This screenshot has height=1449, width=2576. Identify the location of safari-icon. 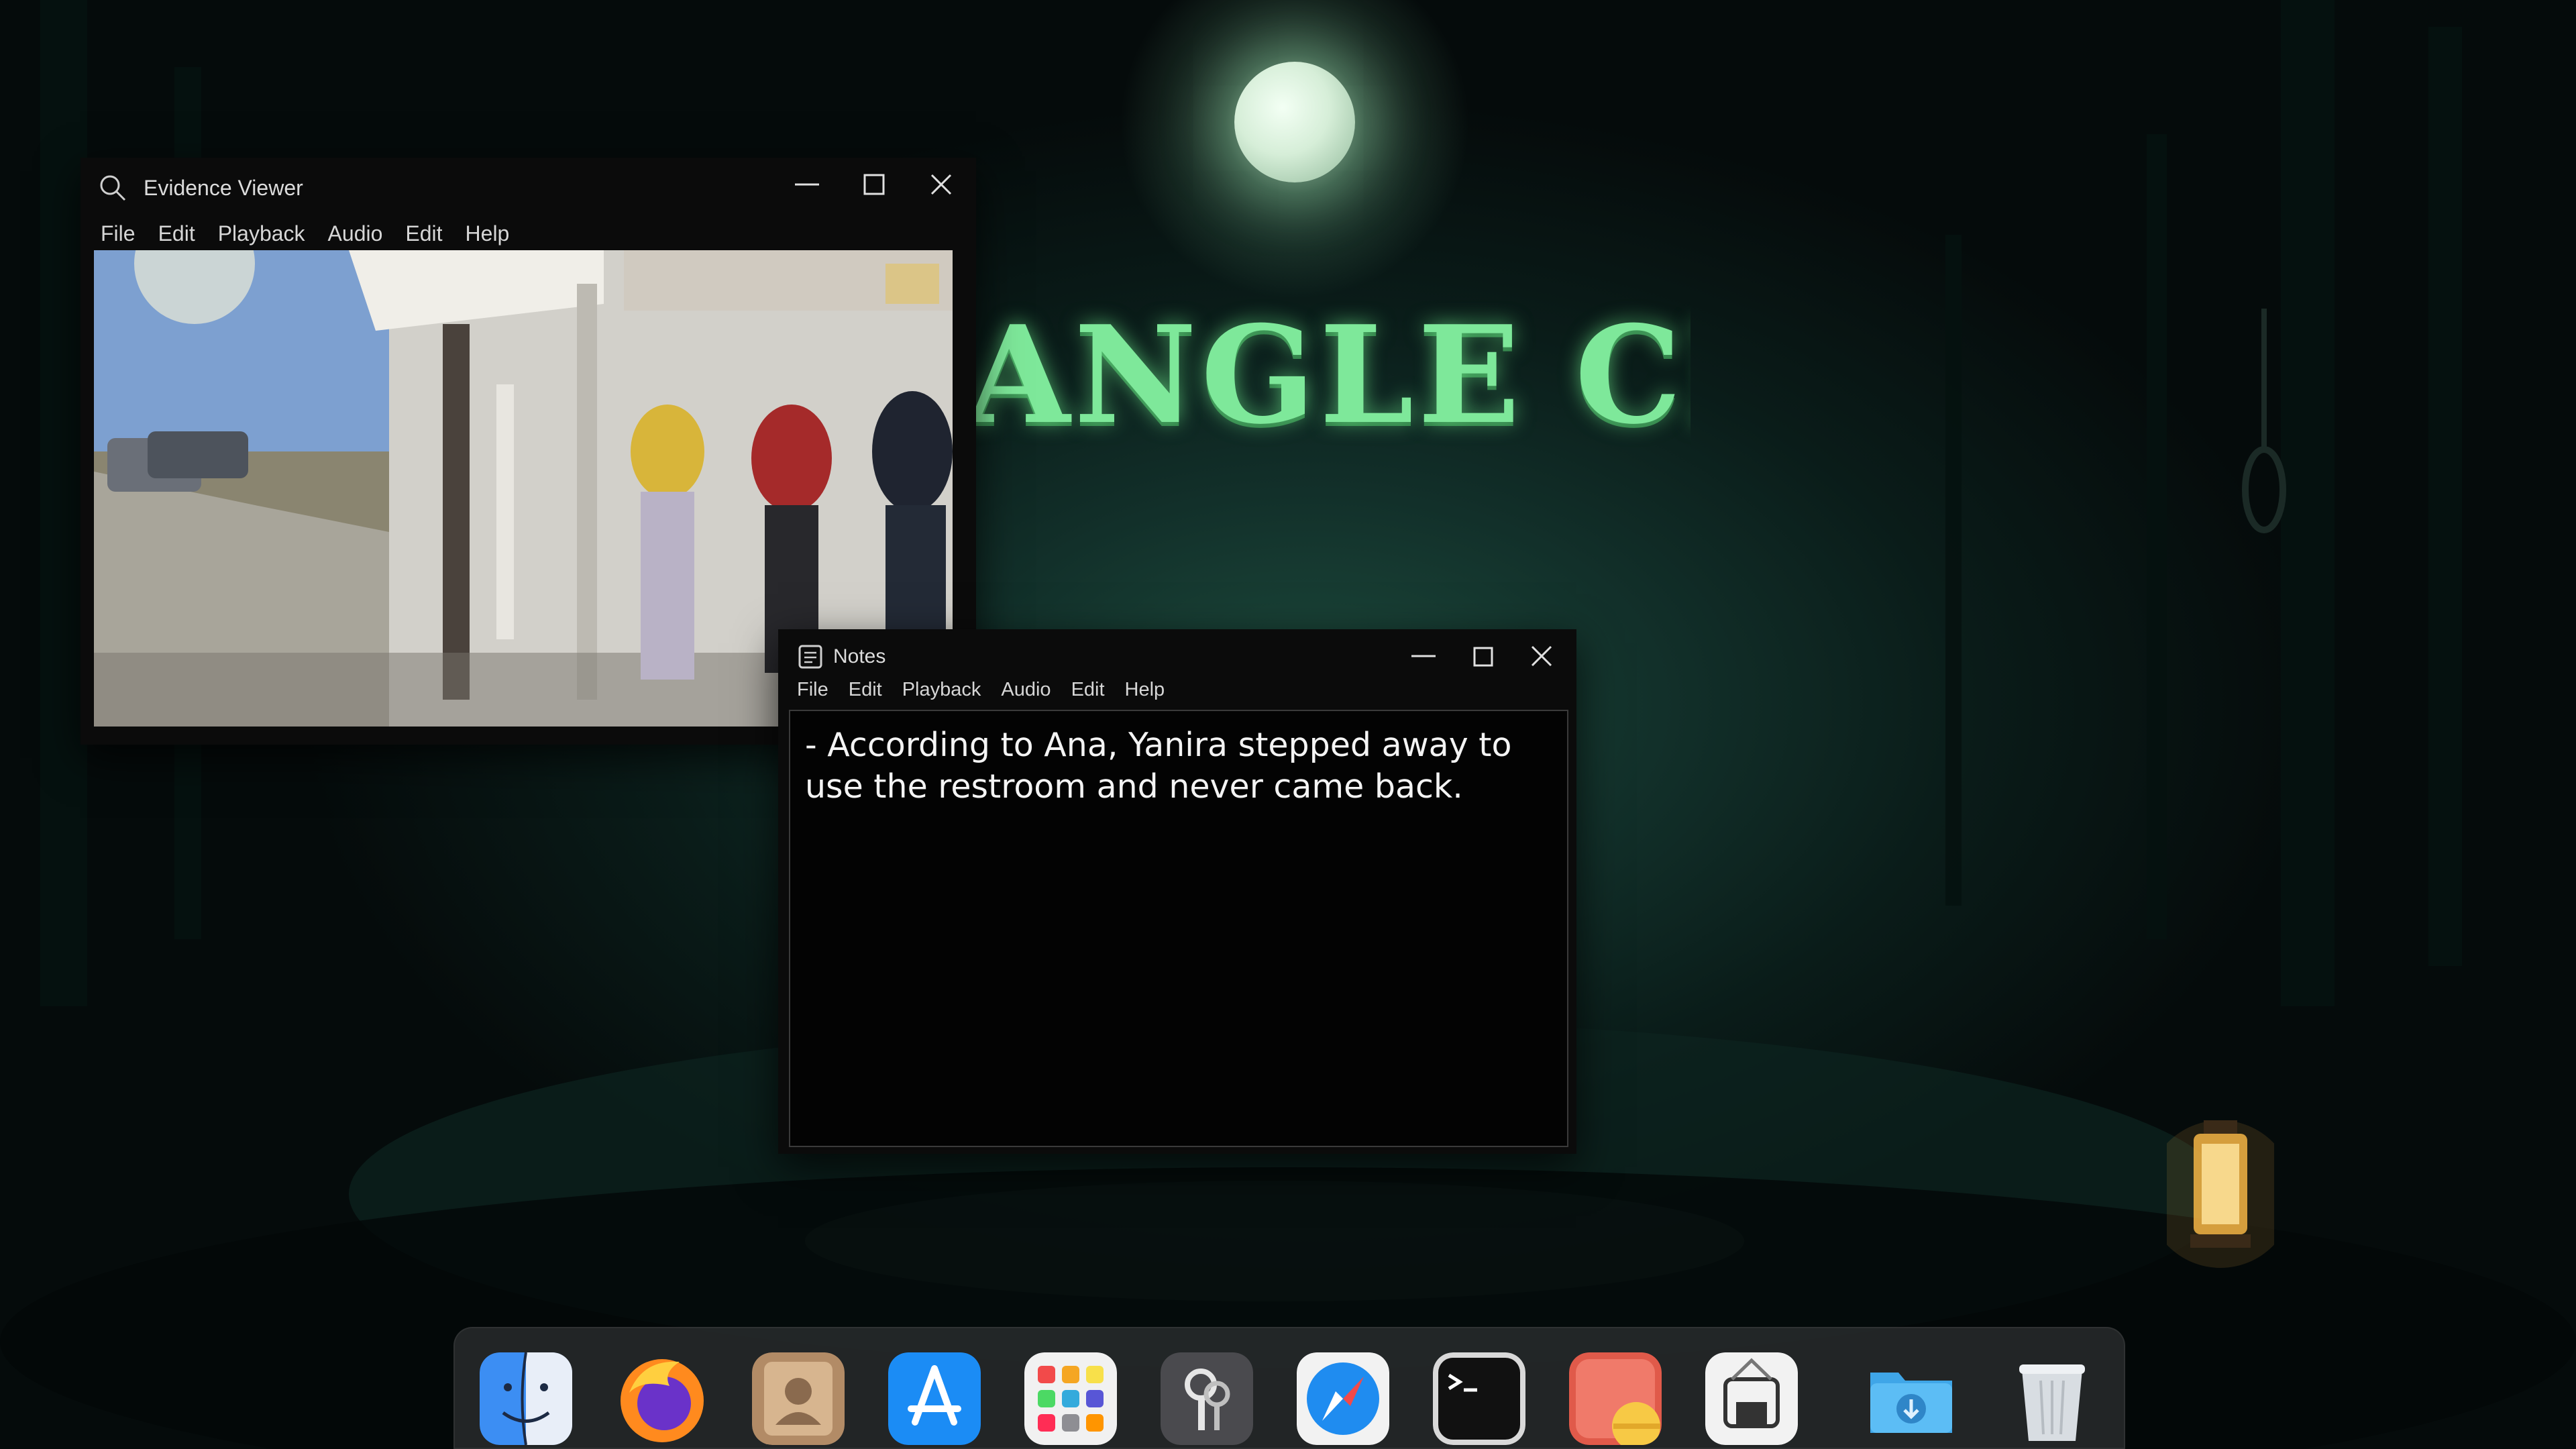
(1343, 1398).